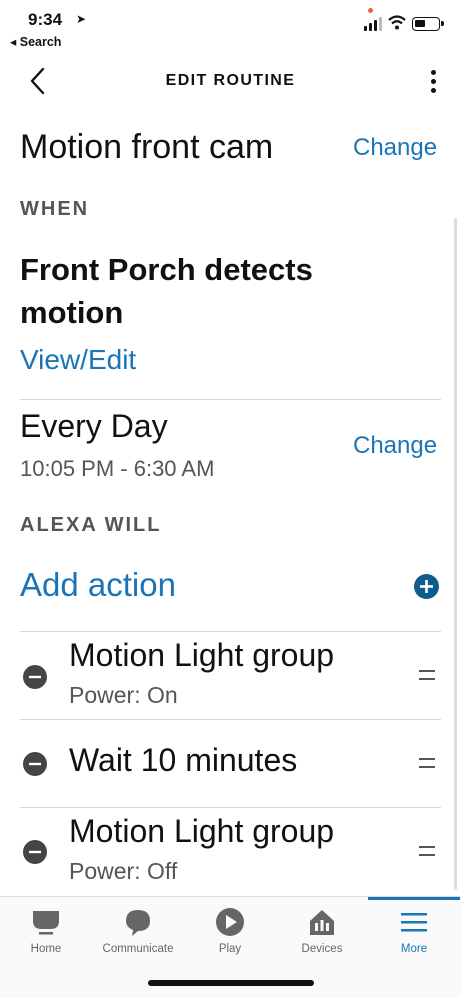 This screenshot has width=461, height=998. I want to click on tab-label: Play, so click(230, 949).